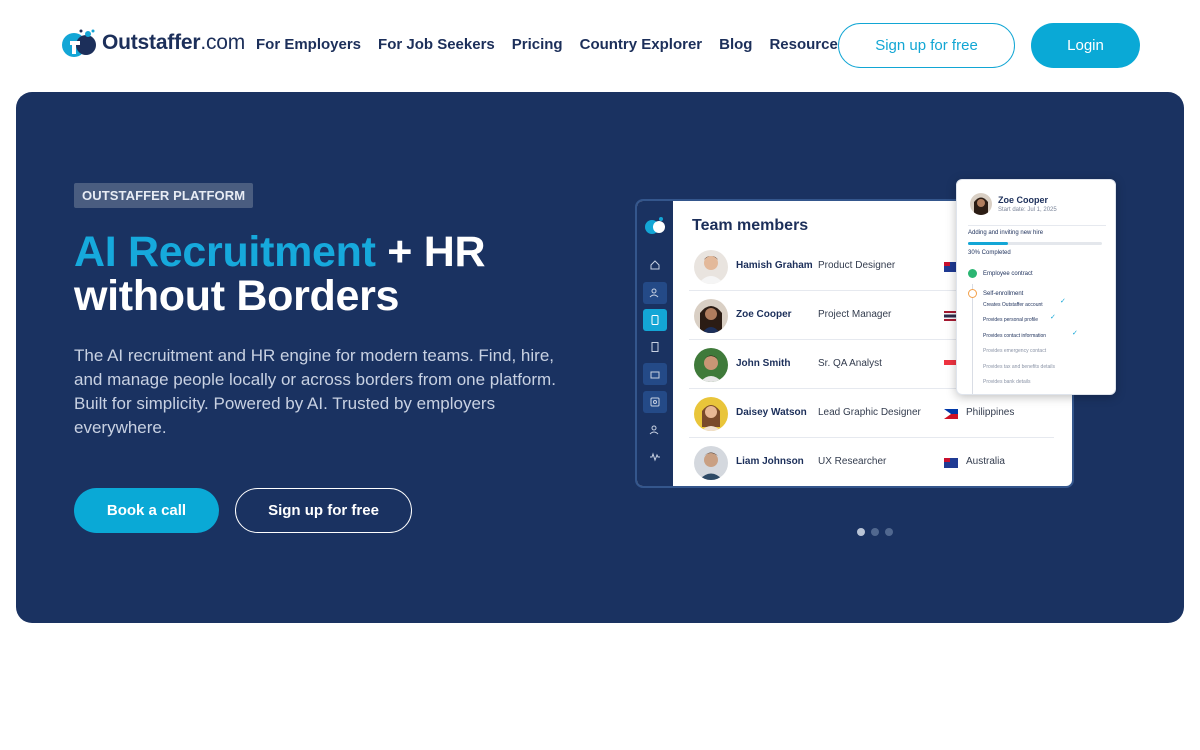  What do you see at coordinates (655, 430) in the screenshot?
I see `users-icon` at bounding box center [655, 430].